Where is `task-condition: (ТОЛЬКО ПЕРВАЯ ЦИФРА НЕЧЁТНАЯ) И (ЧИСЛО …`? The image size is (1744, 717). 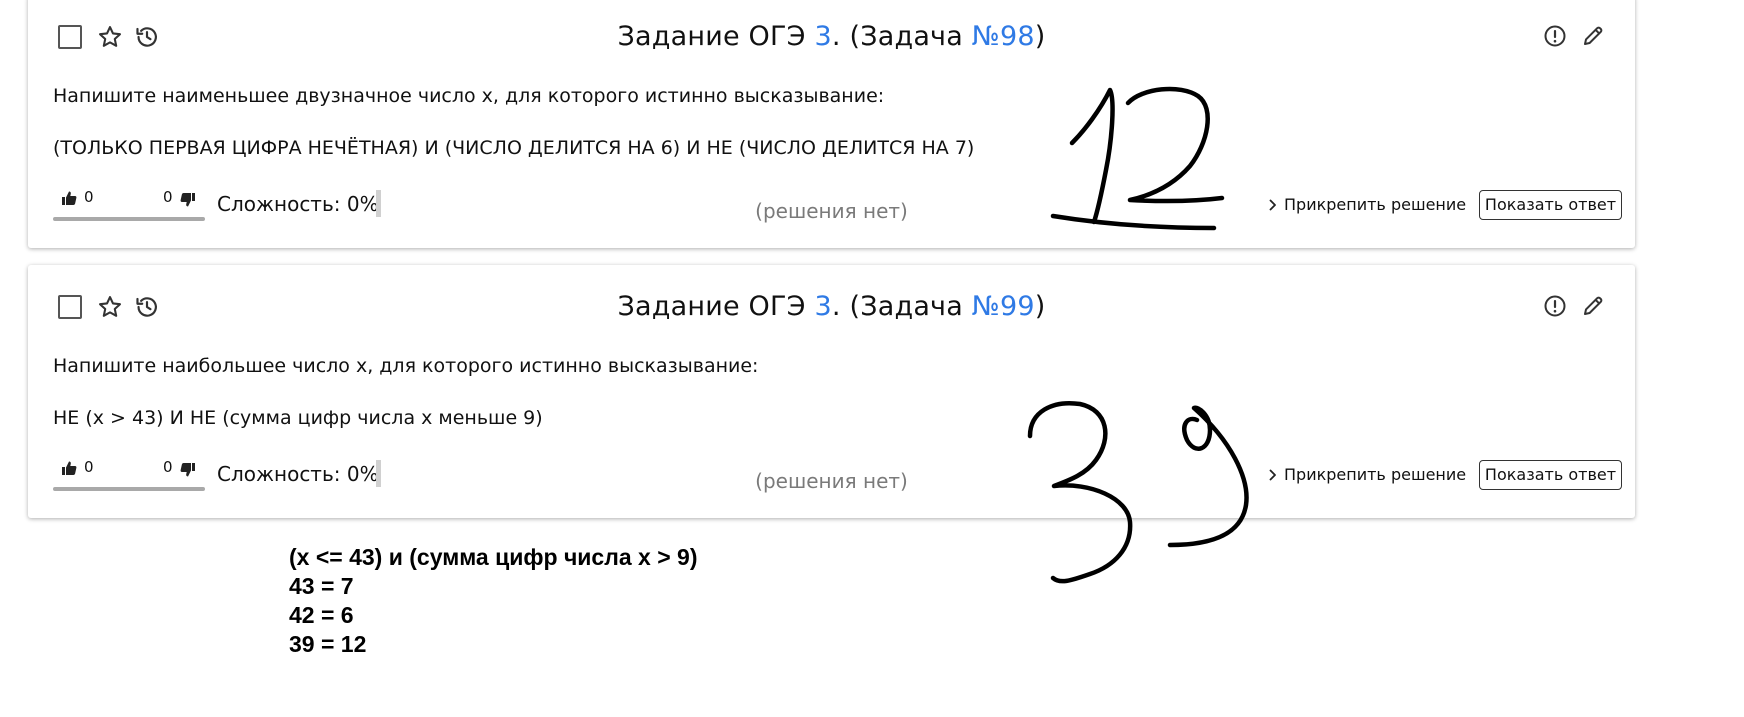
task-condition: (ТОЛЬКО ПЕРВАЯ ЦИФРА НЕЧЁТНАЯ) И (ЧИСЛО … is located at coordinates (514, 148).